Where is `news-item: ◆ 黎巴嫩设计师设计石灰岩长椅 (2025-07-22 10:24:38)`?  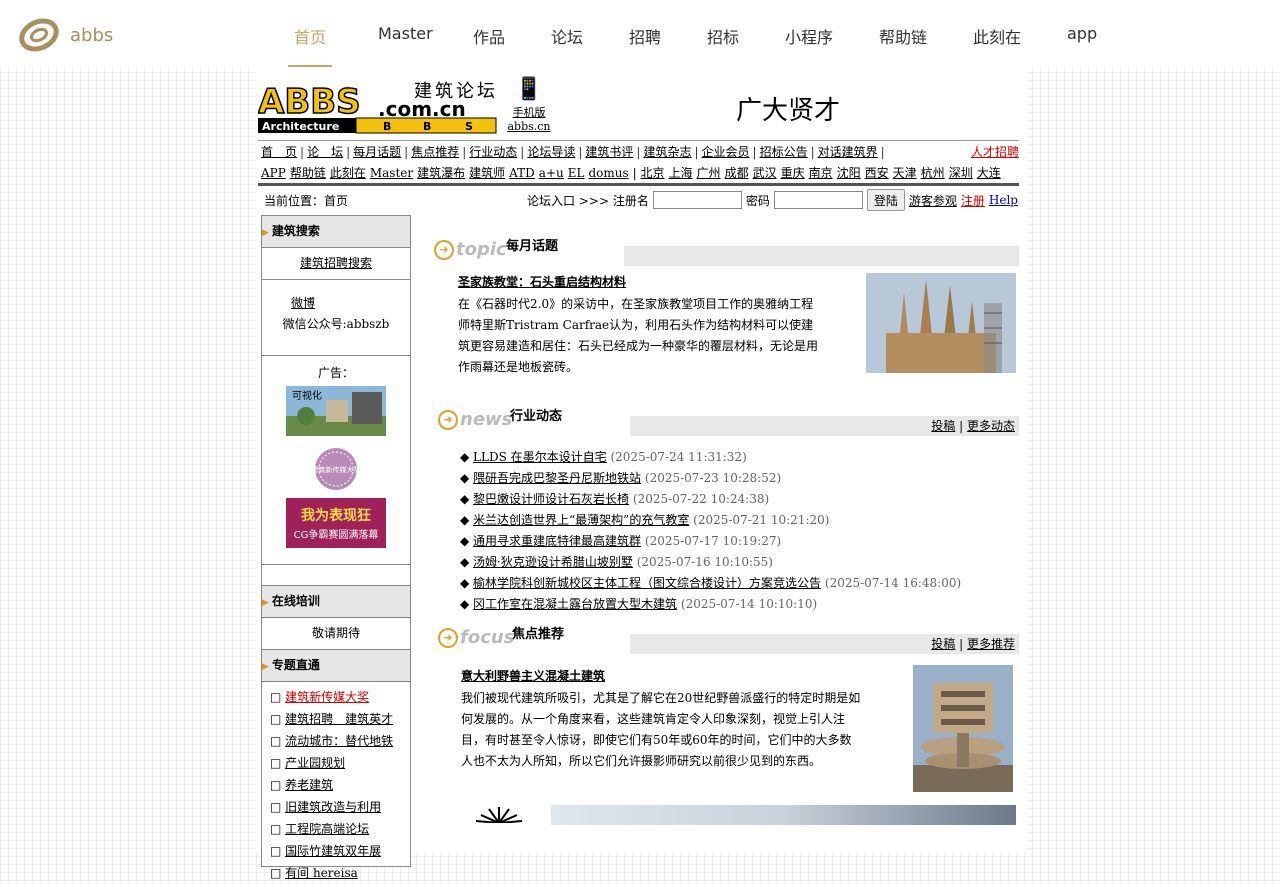
news-item: ◆ 黎巴嫩设计师设计石灰岩长椅 (2025-07-22 10:24:38) is located at coordinates (615, 499).